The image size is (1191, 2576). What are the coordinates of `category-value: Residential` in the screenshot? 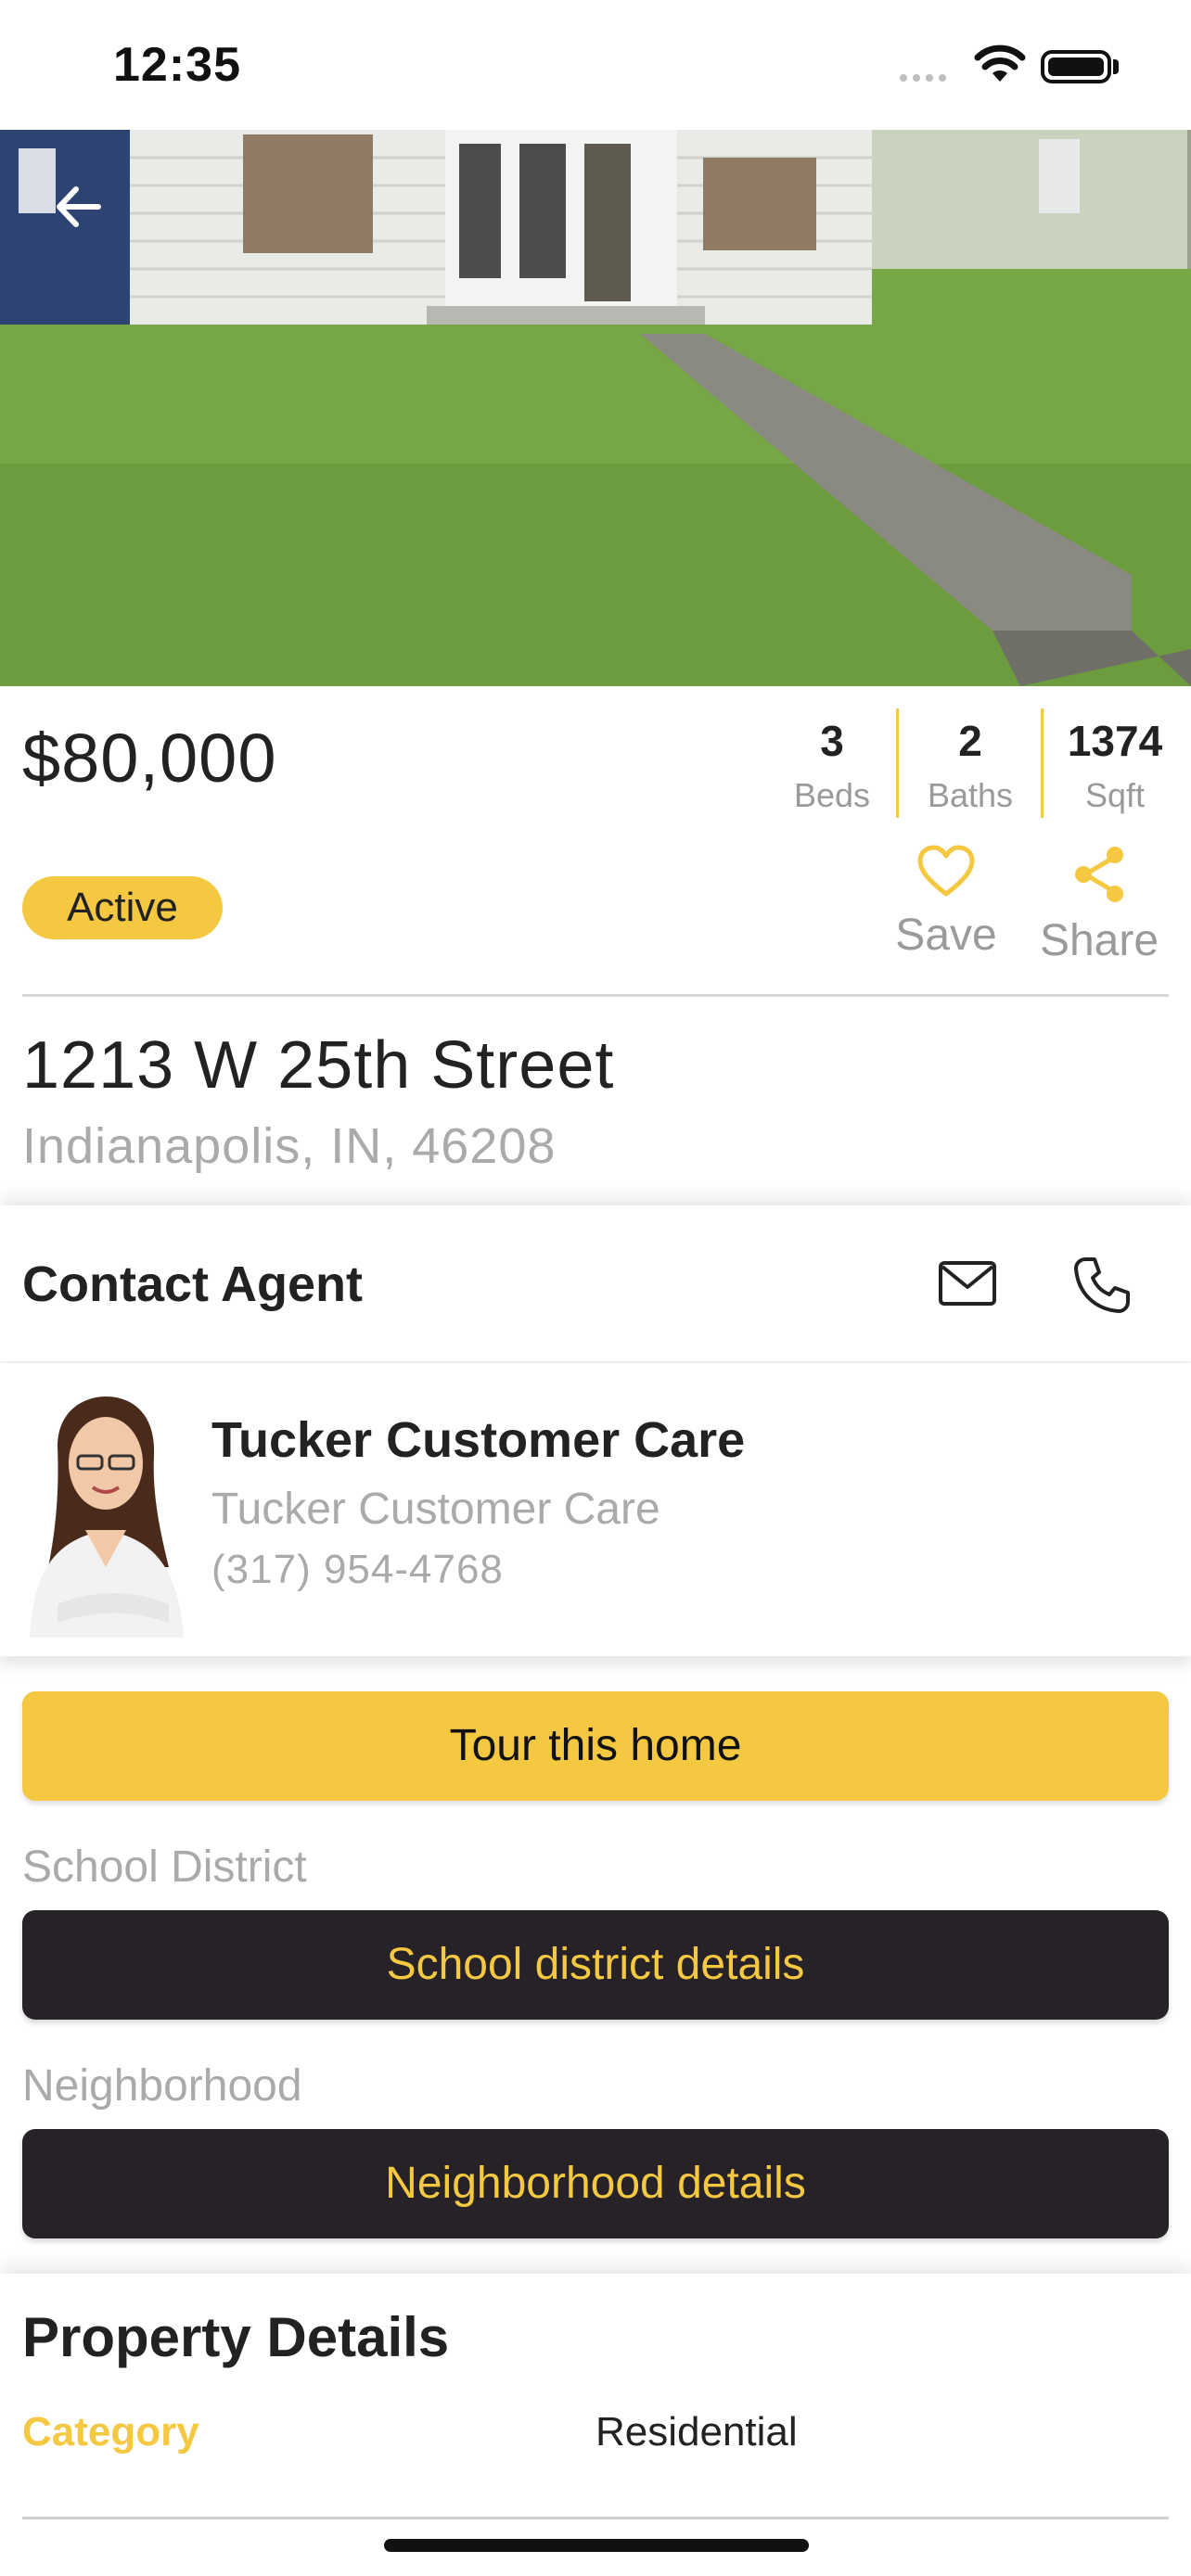 It's located at (697, 2432).